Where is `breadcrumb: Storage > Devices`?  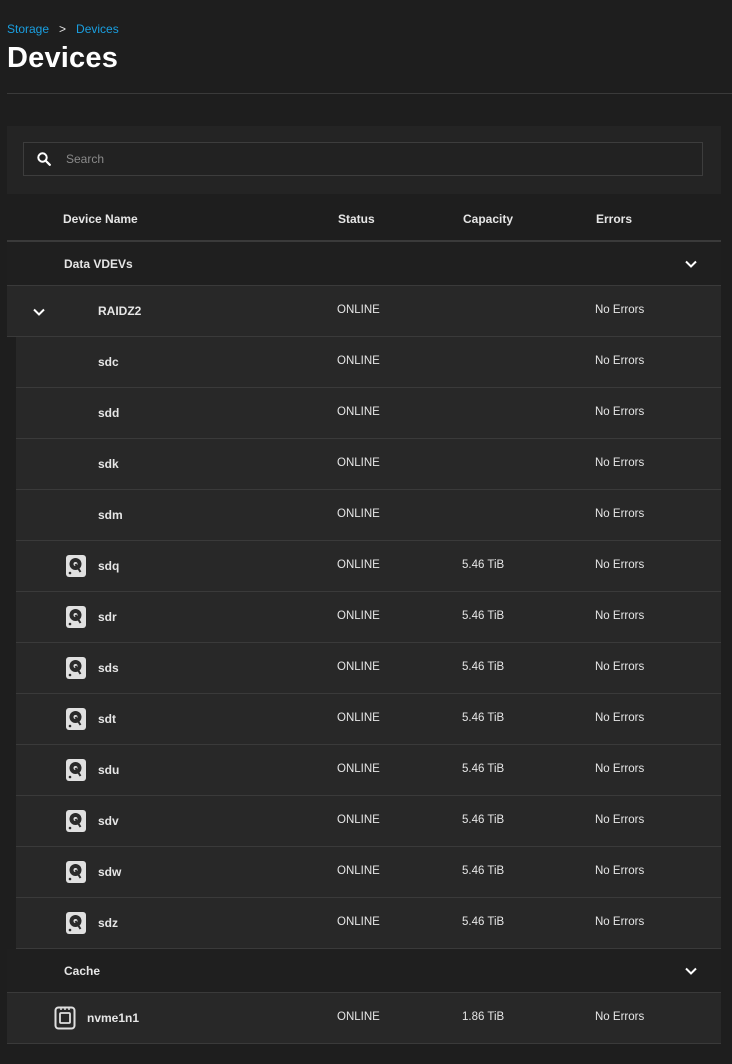 breadcrumb: Storage > Devices is located at coordinates (63, 29).